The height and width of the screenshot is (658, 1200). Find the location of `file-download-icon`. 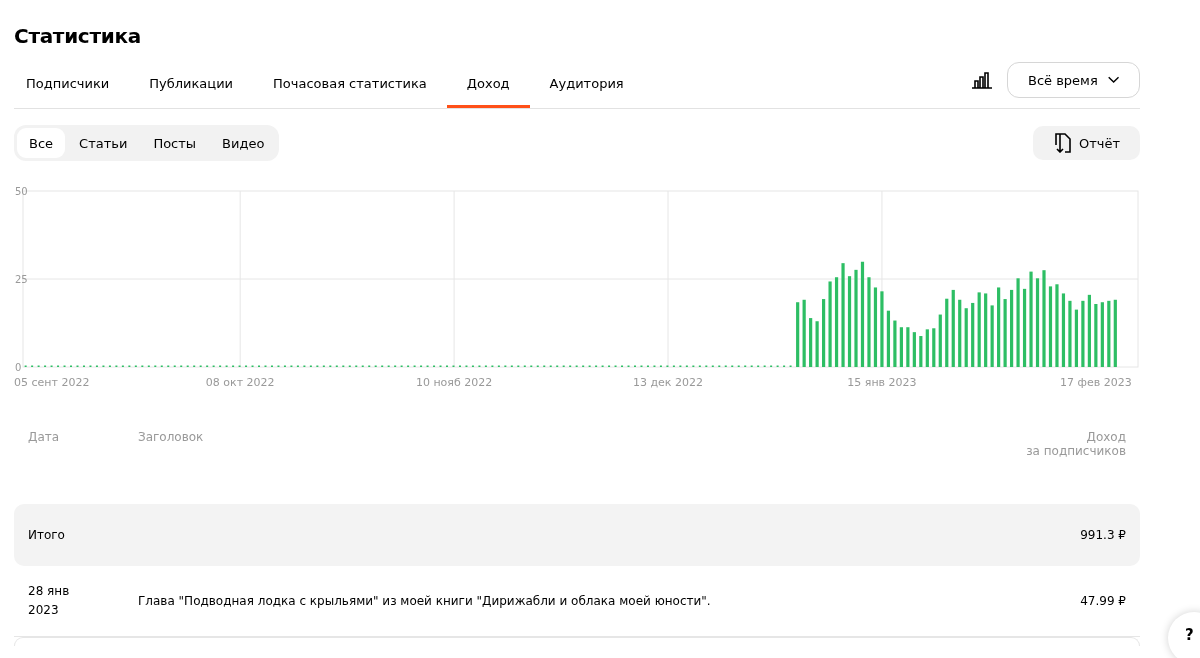

file-download-icon is located at coordinates (1062, 143).